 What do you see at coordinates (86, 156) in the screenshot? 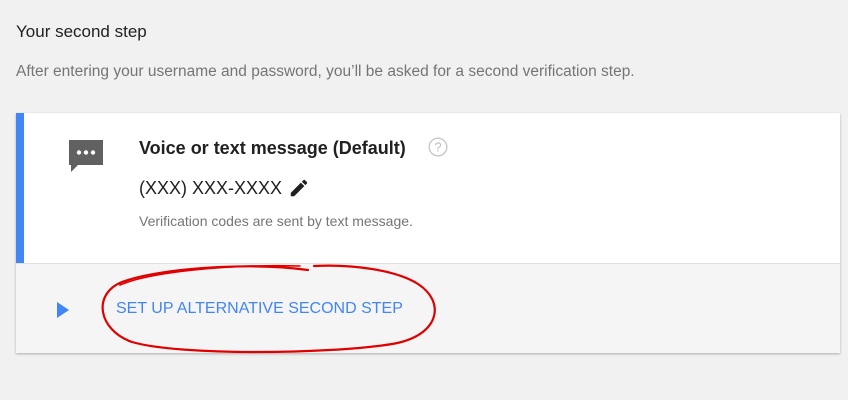
I see `sms-icon` at bounding box center [86, 156].